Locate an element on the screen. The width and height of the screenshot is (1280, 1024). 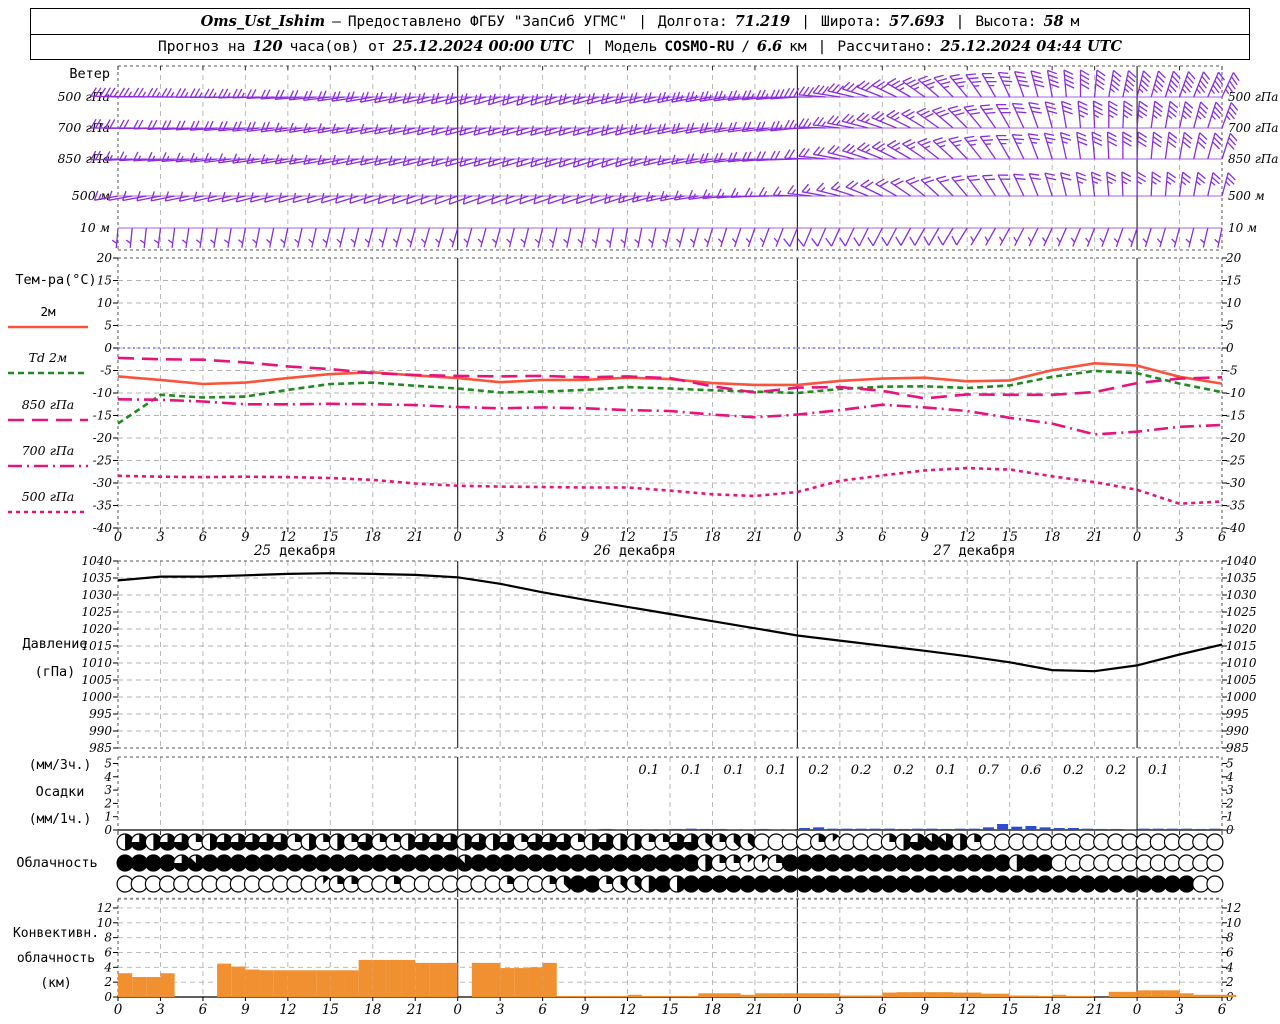
temp-tick-left: -25 is located at coordinates (102, 461).